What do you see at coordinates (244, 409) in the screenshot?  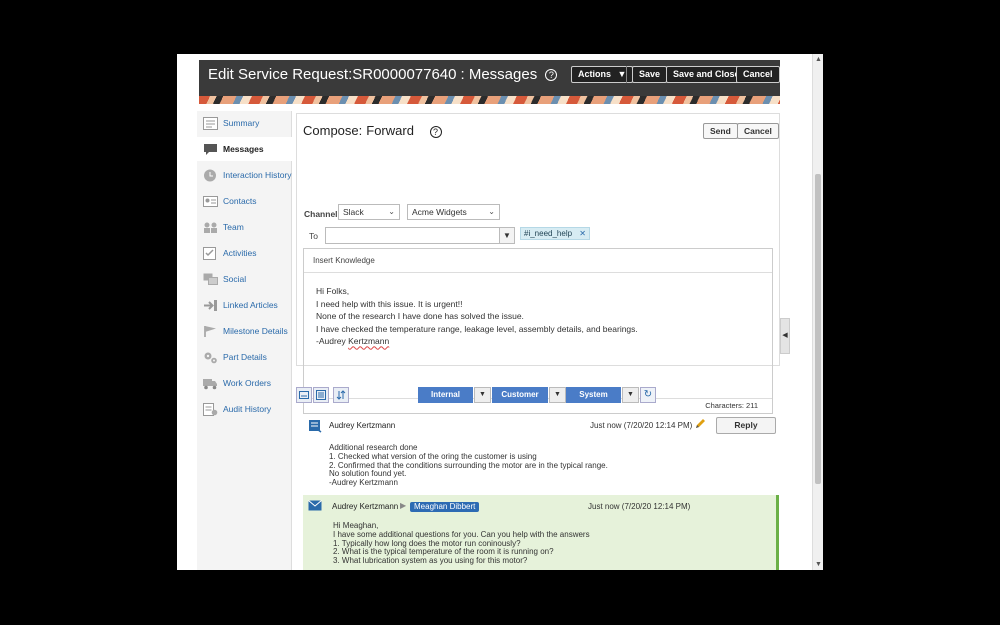 I see `sidebar-item-audit-history: Audit History` at bounding box center [244, 409].